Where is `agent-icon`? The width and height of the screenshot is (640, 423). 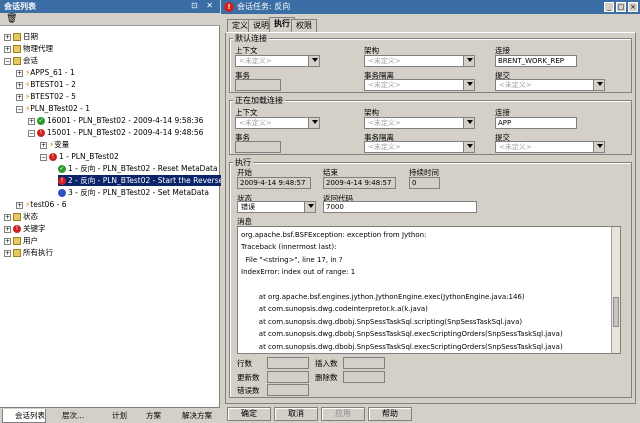
agent-icon is located at coordinates (17, 49).